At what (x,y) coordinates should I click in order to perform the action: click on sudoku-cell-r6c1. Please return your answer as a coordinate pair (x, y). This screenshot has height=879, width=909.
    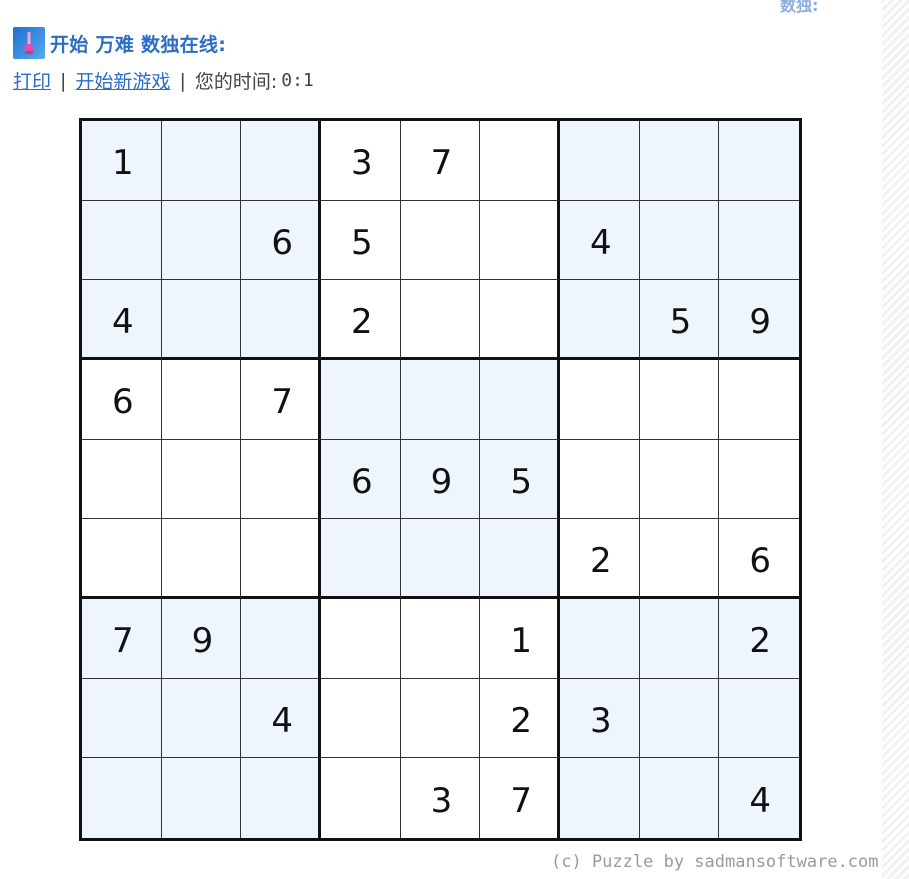
    Looking at the image, I should click on (122, 559).